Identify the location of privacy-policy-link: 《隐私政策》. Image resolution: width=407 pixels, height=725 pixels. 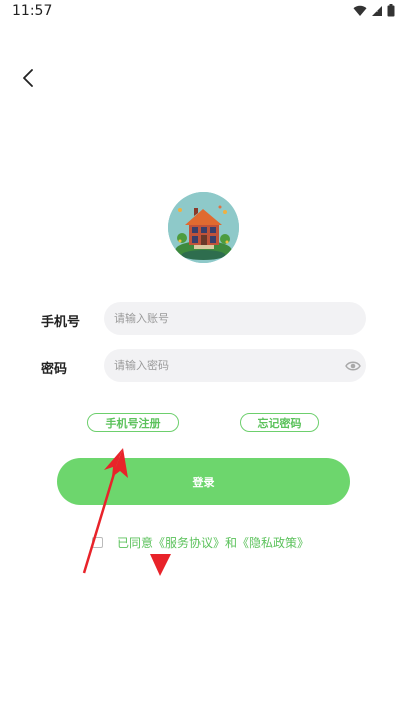
(273, 543).